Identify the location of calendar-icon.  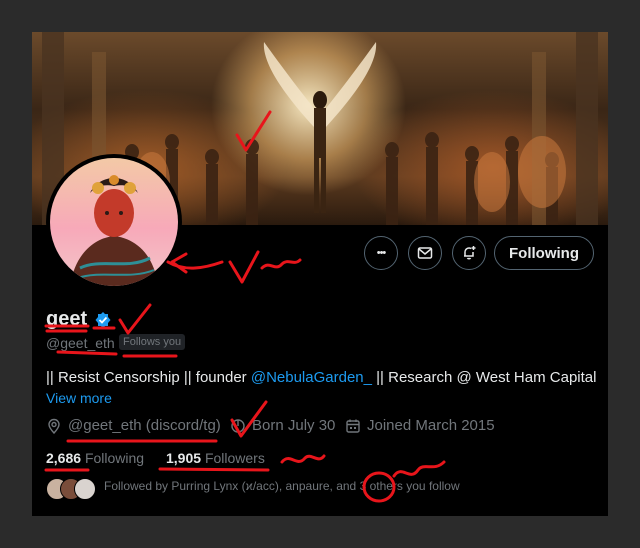
(353, 426).